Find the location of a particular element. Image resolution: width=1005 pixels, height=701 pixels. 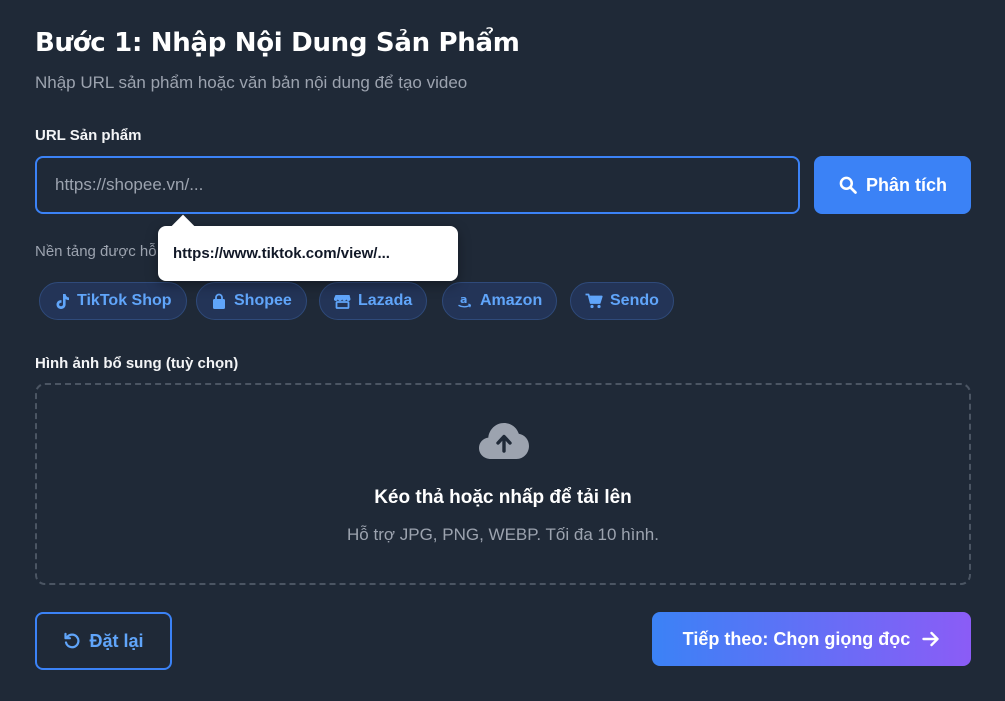

platform-chip-shopee: Shopee is located at coordinates (251, 301).